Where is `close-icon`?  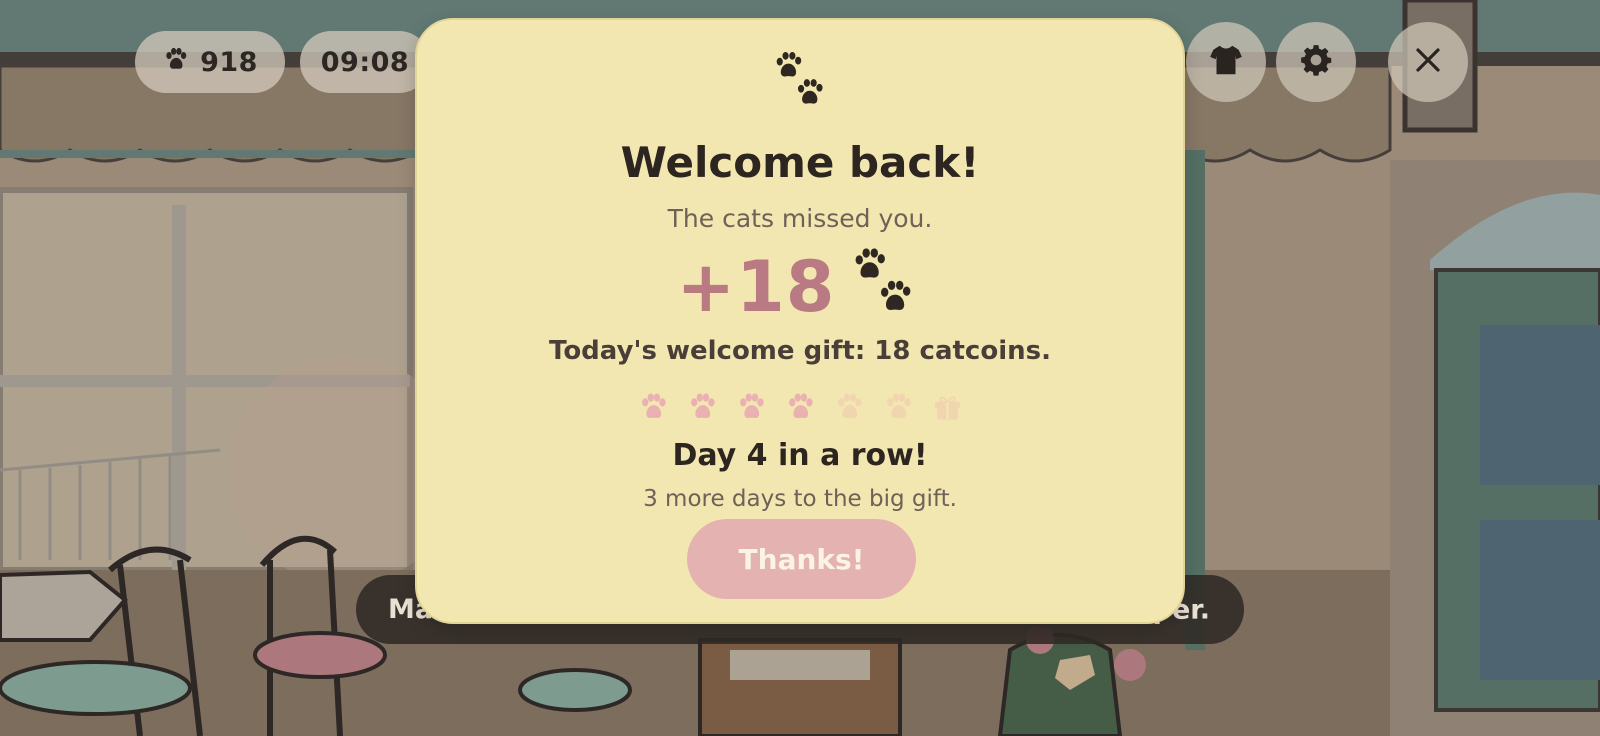 close-icon is located at coordinates (1428, 62).